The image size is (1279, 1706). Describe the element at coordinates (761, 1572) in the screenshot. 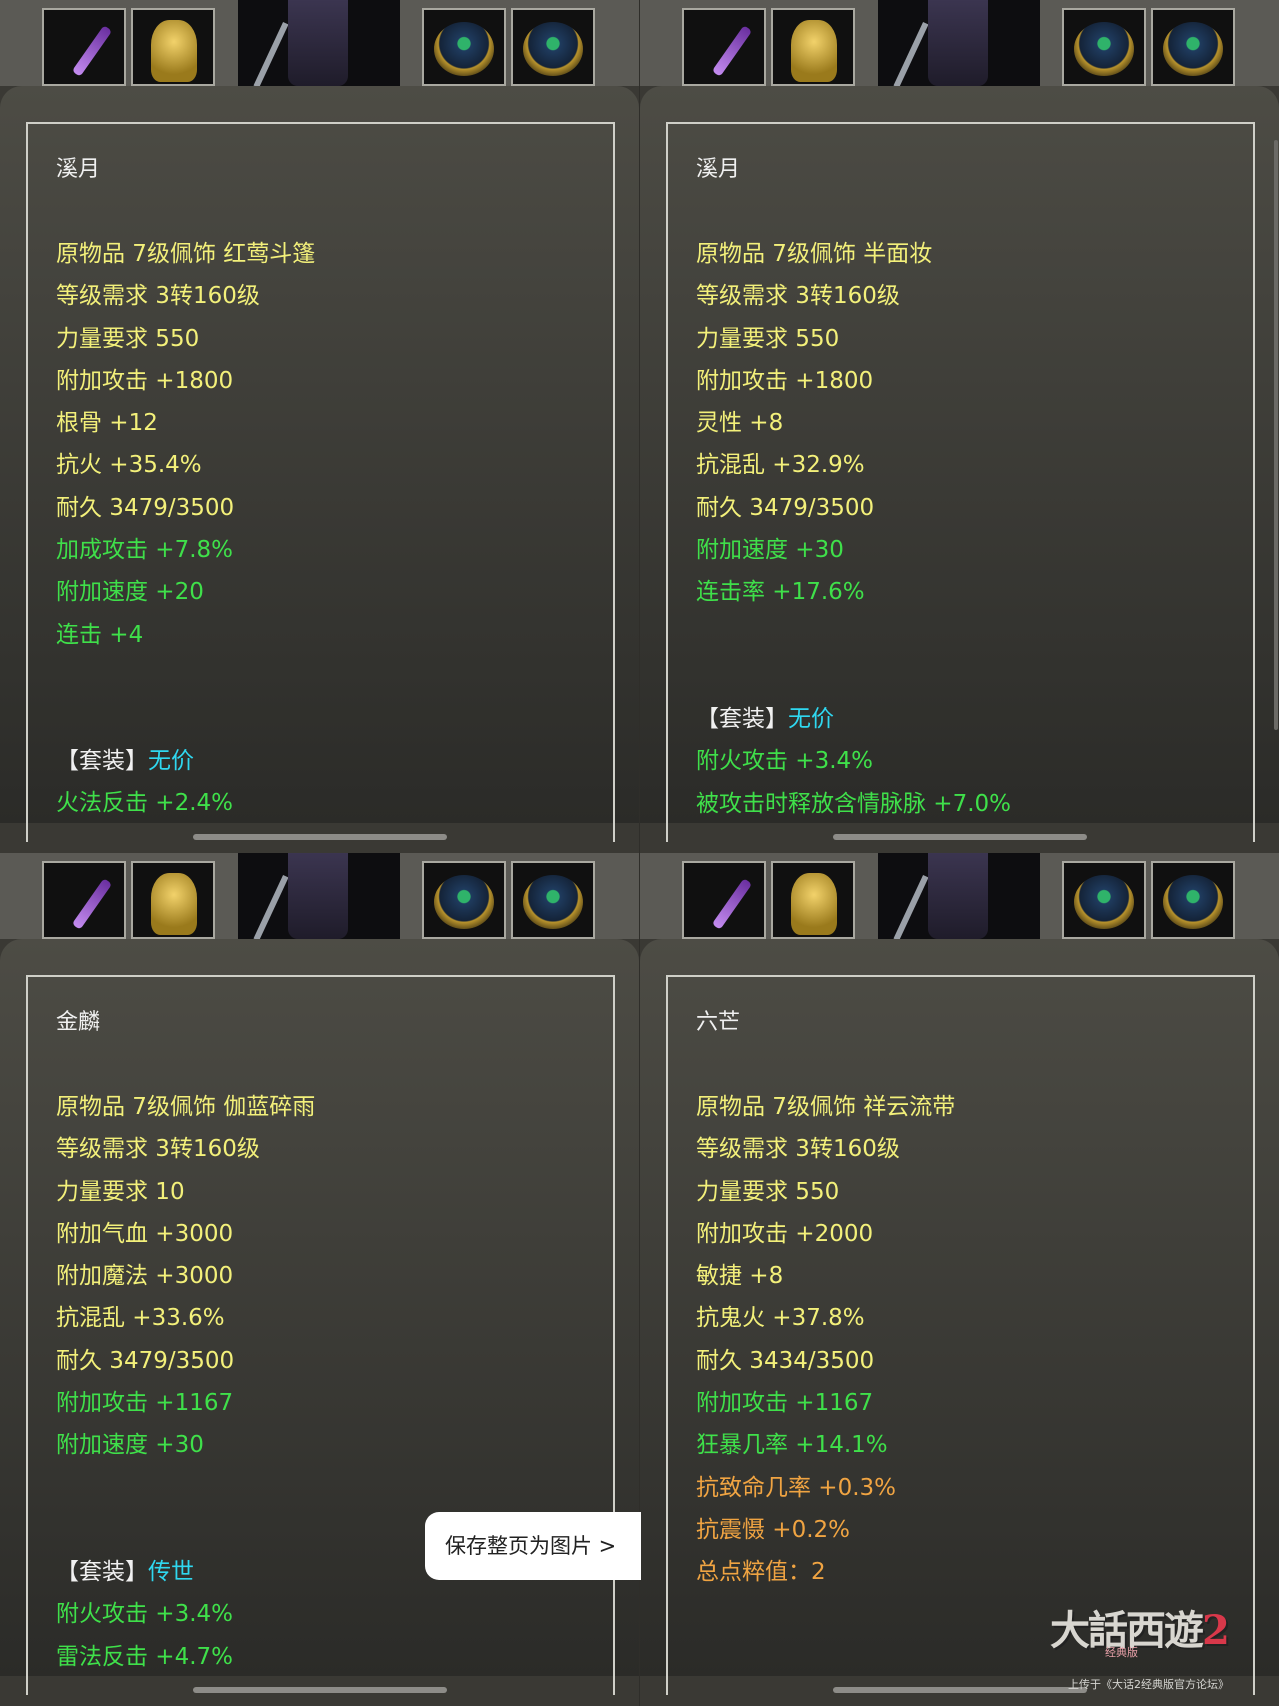

I see `attribute-line: 总点粹值：2` at that location.